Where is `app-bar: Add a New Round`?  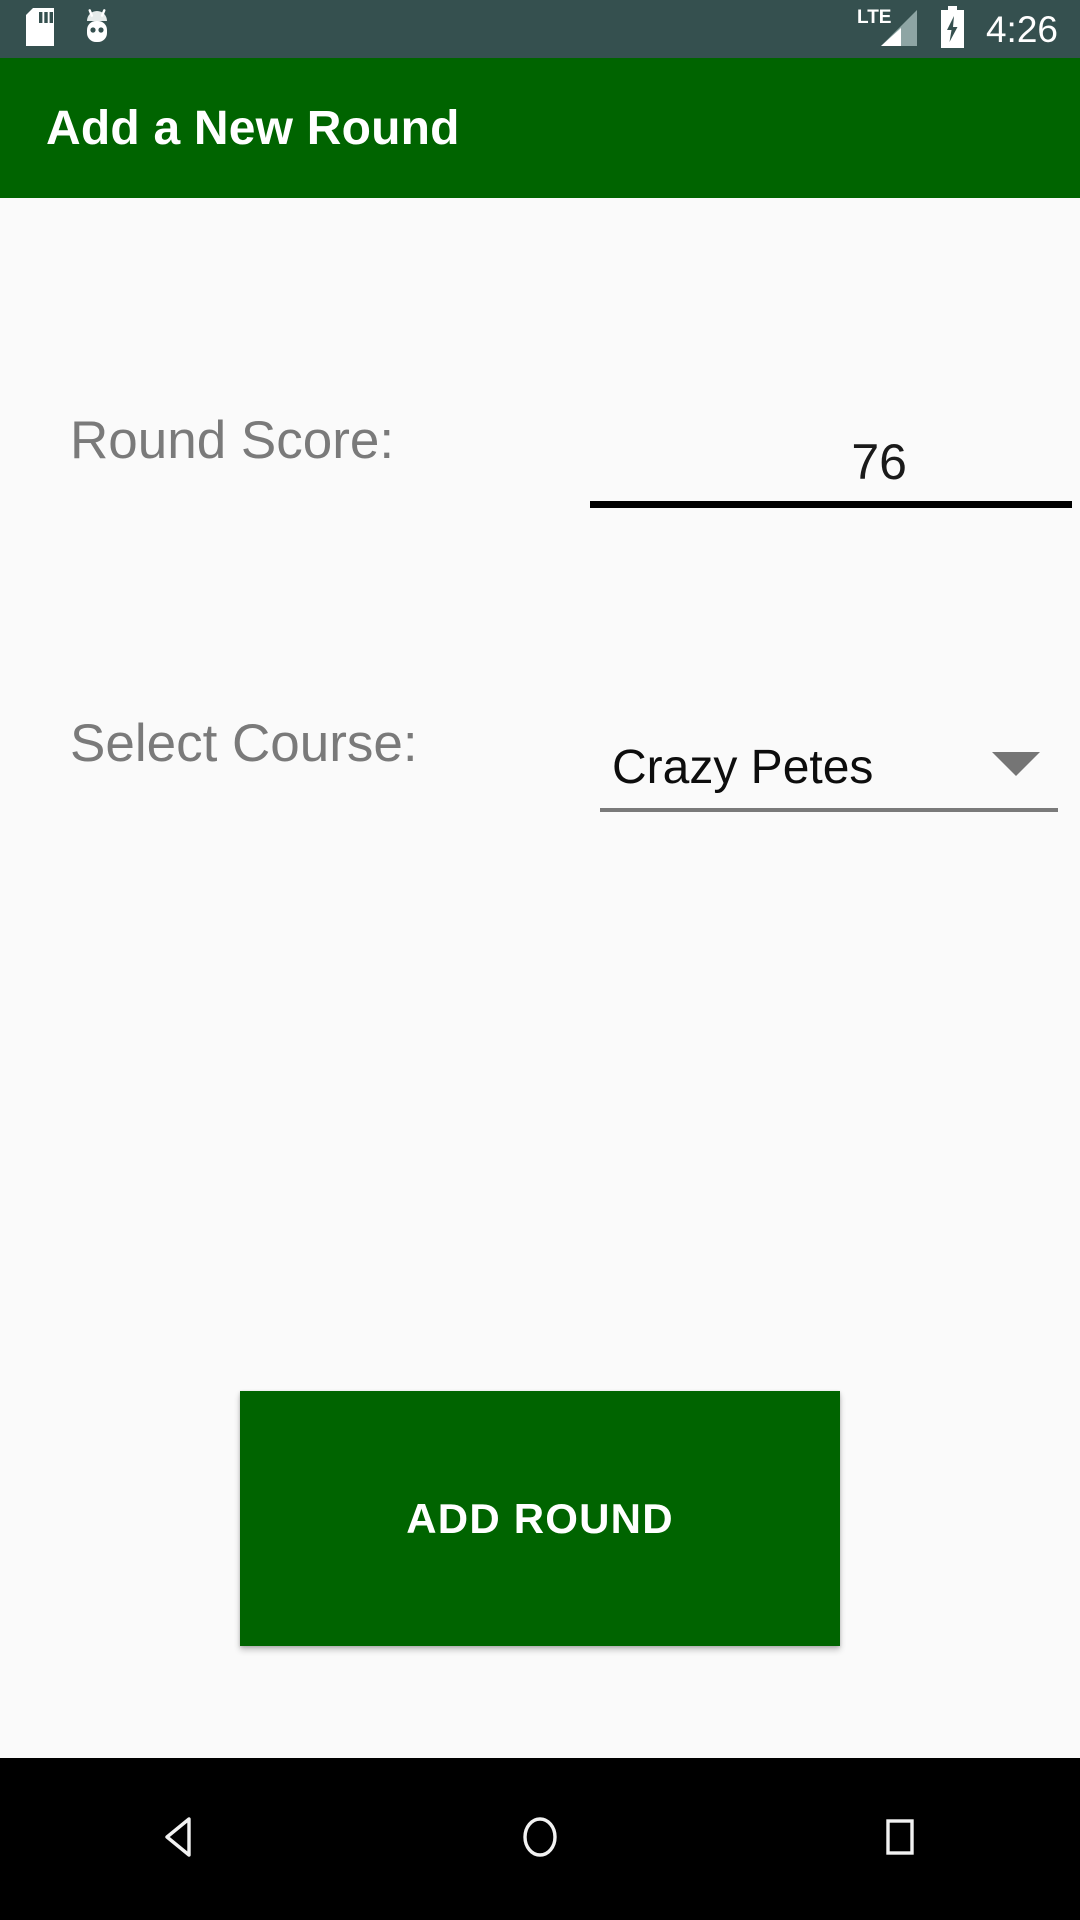 app-bar: Add a New Round is located at coordinates (540, 128).